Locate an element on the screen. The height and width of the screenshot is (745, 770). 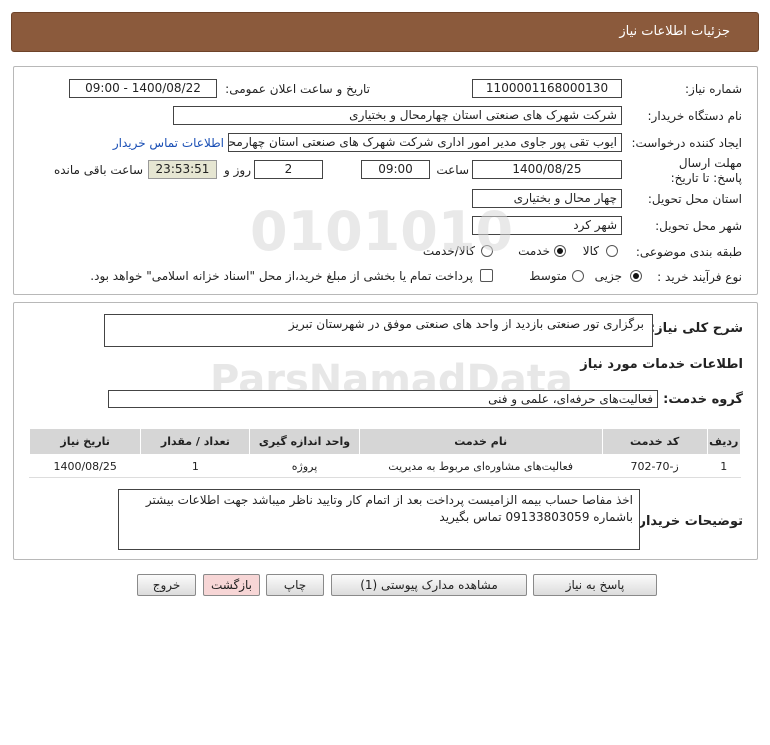
service-group-label: گروه خدمت: is located at coordinates (703, 399).